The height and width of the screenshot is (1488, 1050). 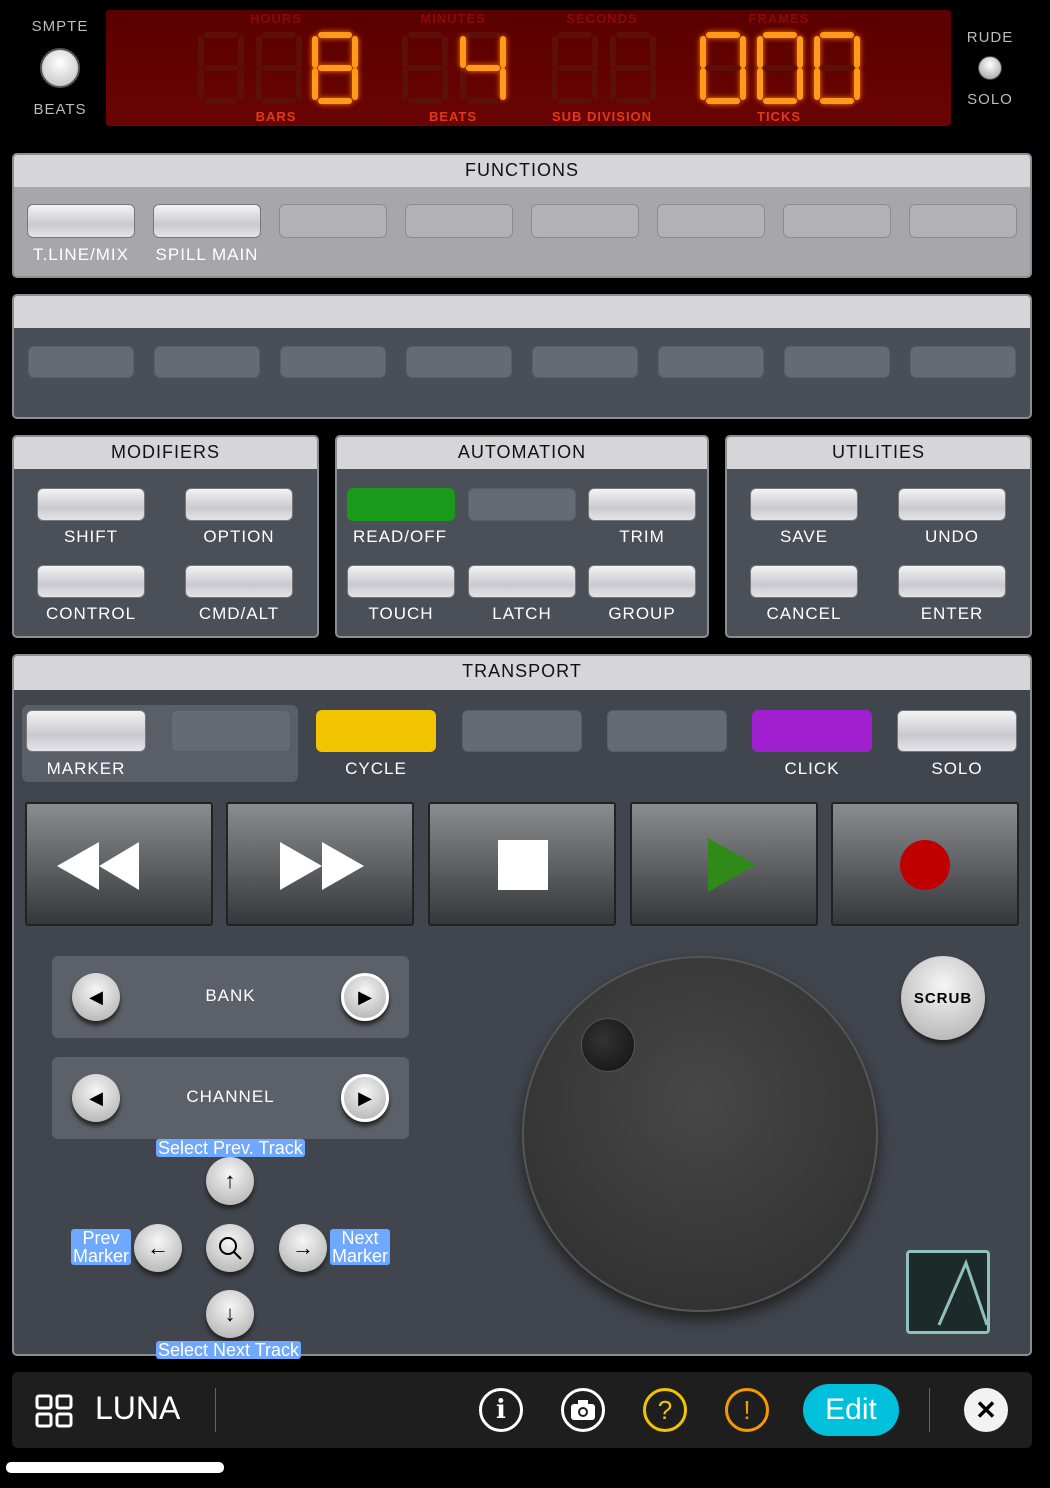 I want to click on bank-right-button: ▶, so click(x=365, y=997).